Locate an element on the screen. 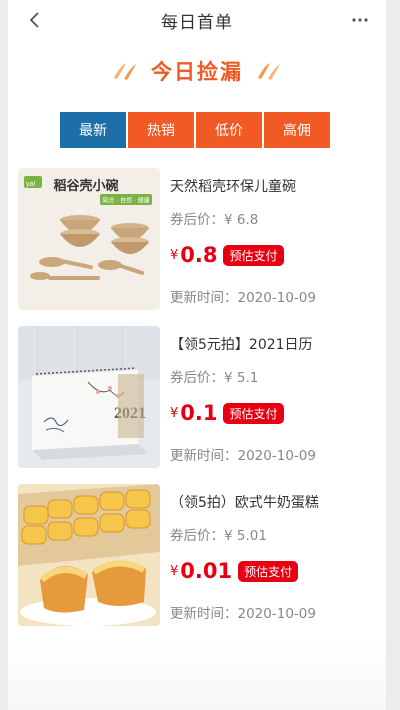  tab-hot: 热销 is located at coordinates (161, 130).